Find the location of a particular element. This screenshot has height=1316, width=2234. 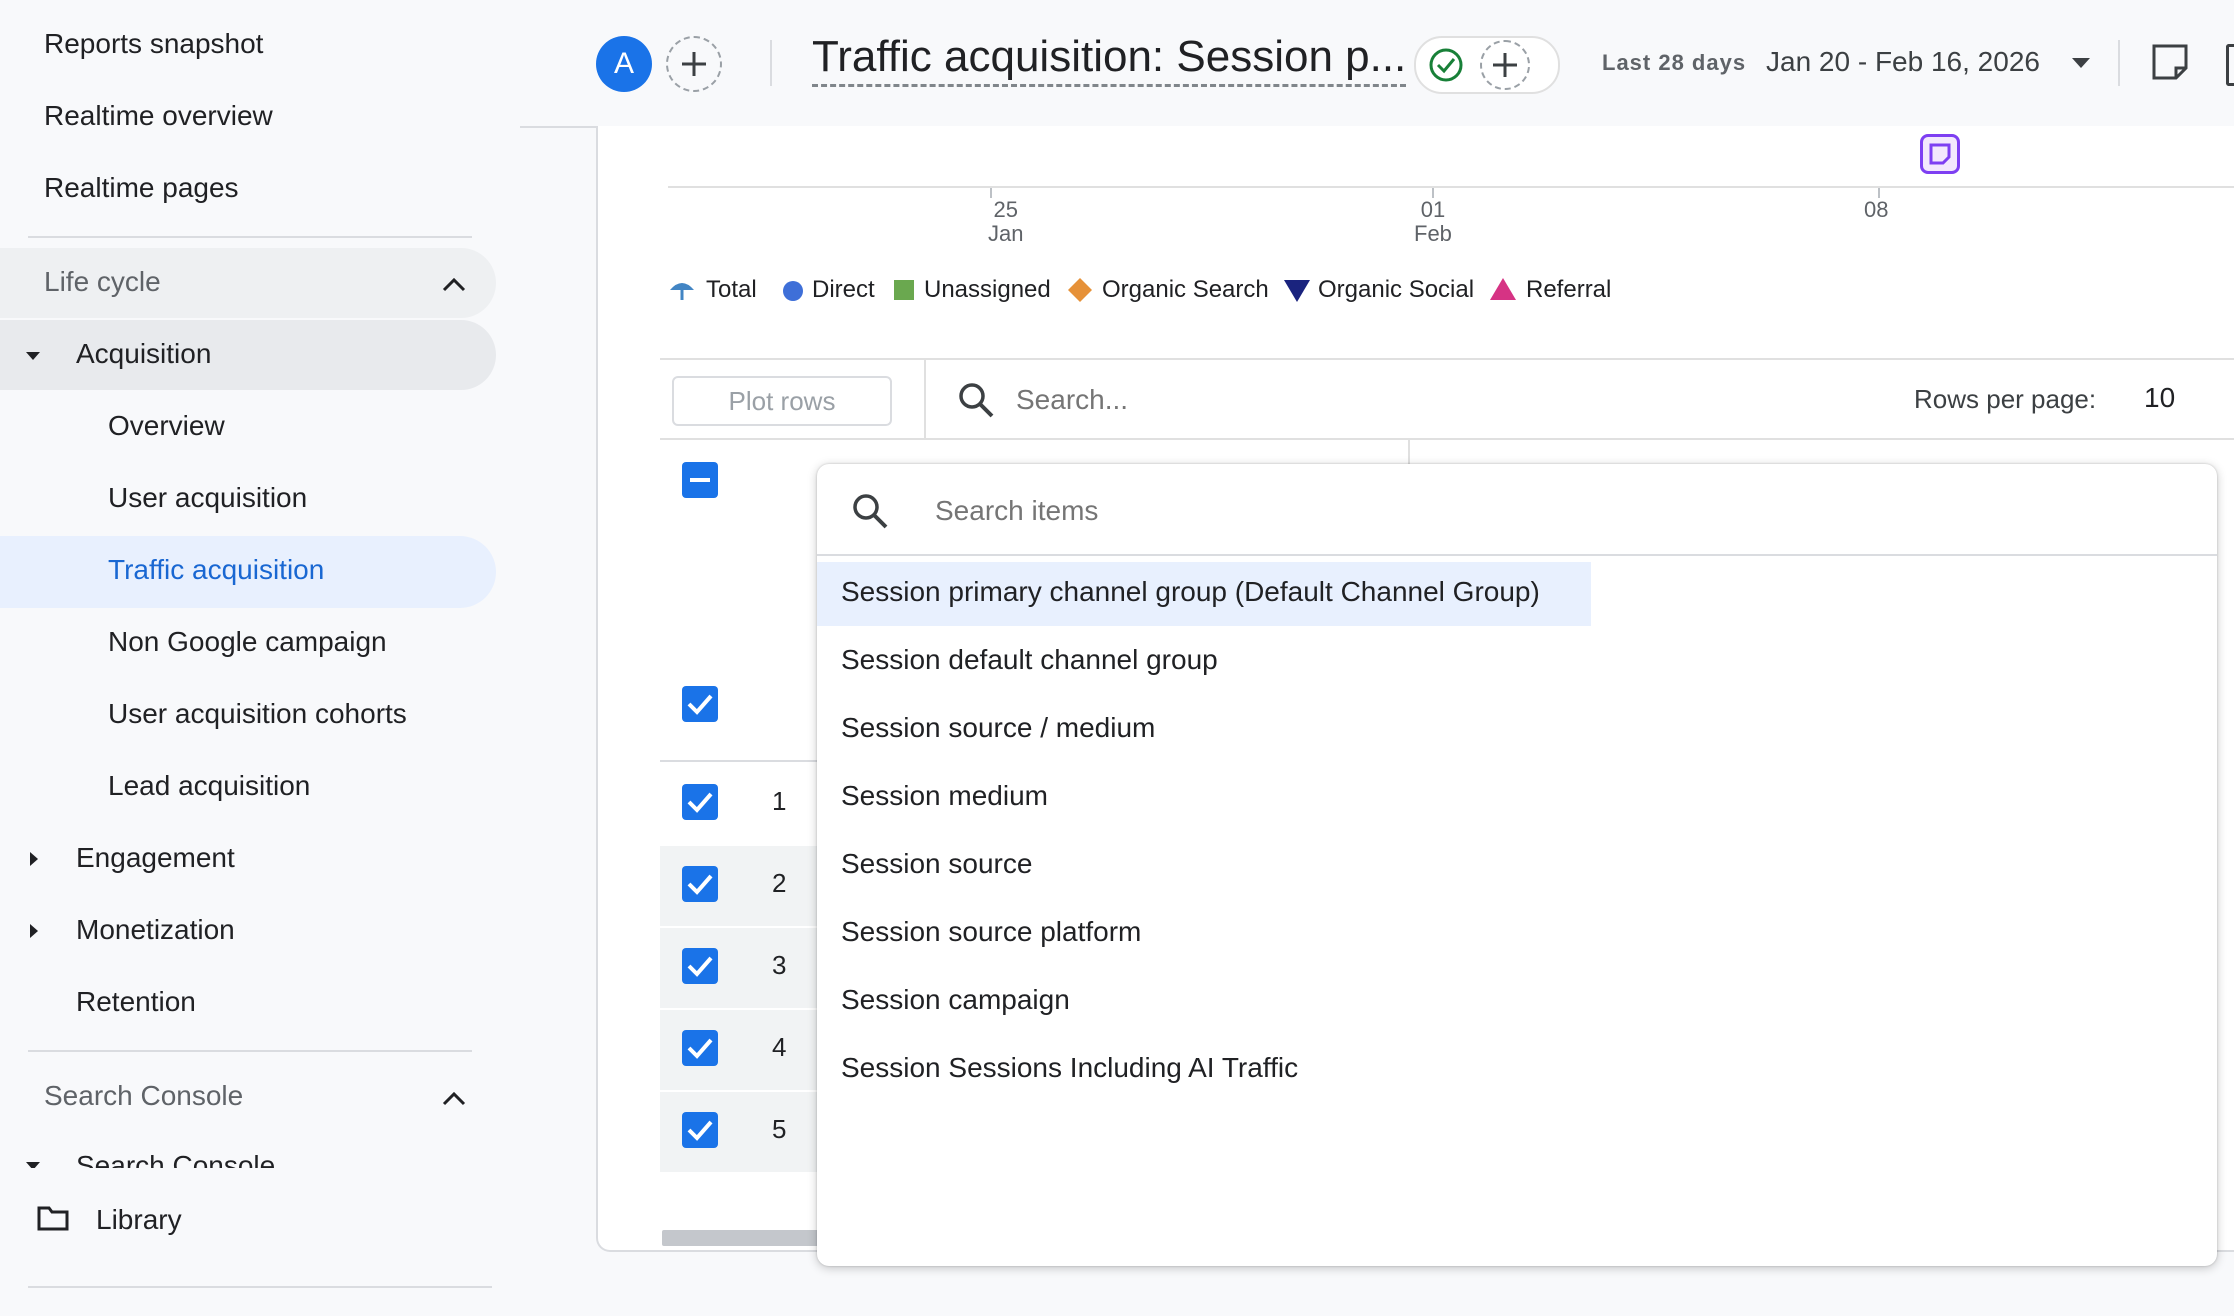

legend-total: Total is located at coordinates (731, 290).